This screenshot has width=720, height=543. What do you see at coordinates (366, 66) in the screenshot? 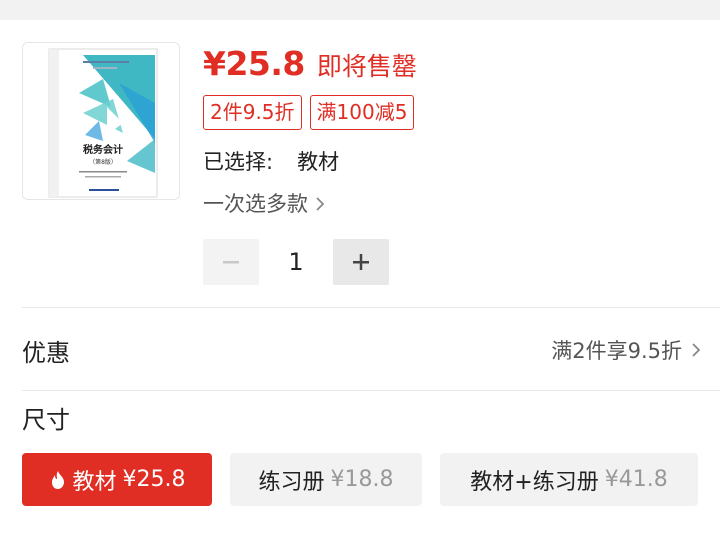
I see `stock-status: 即将售罄` at bounding box center [366, 66].